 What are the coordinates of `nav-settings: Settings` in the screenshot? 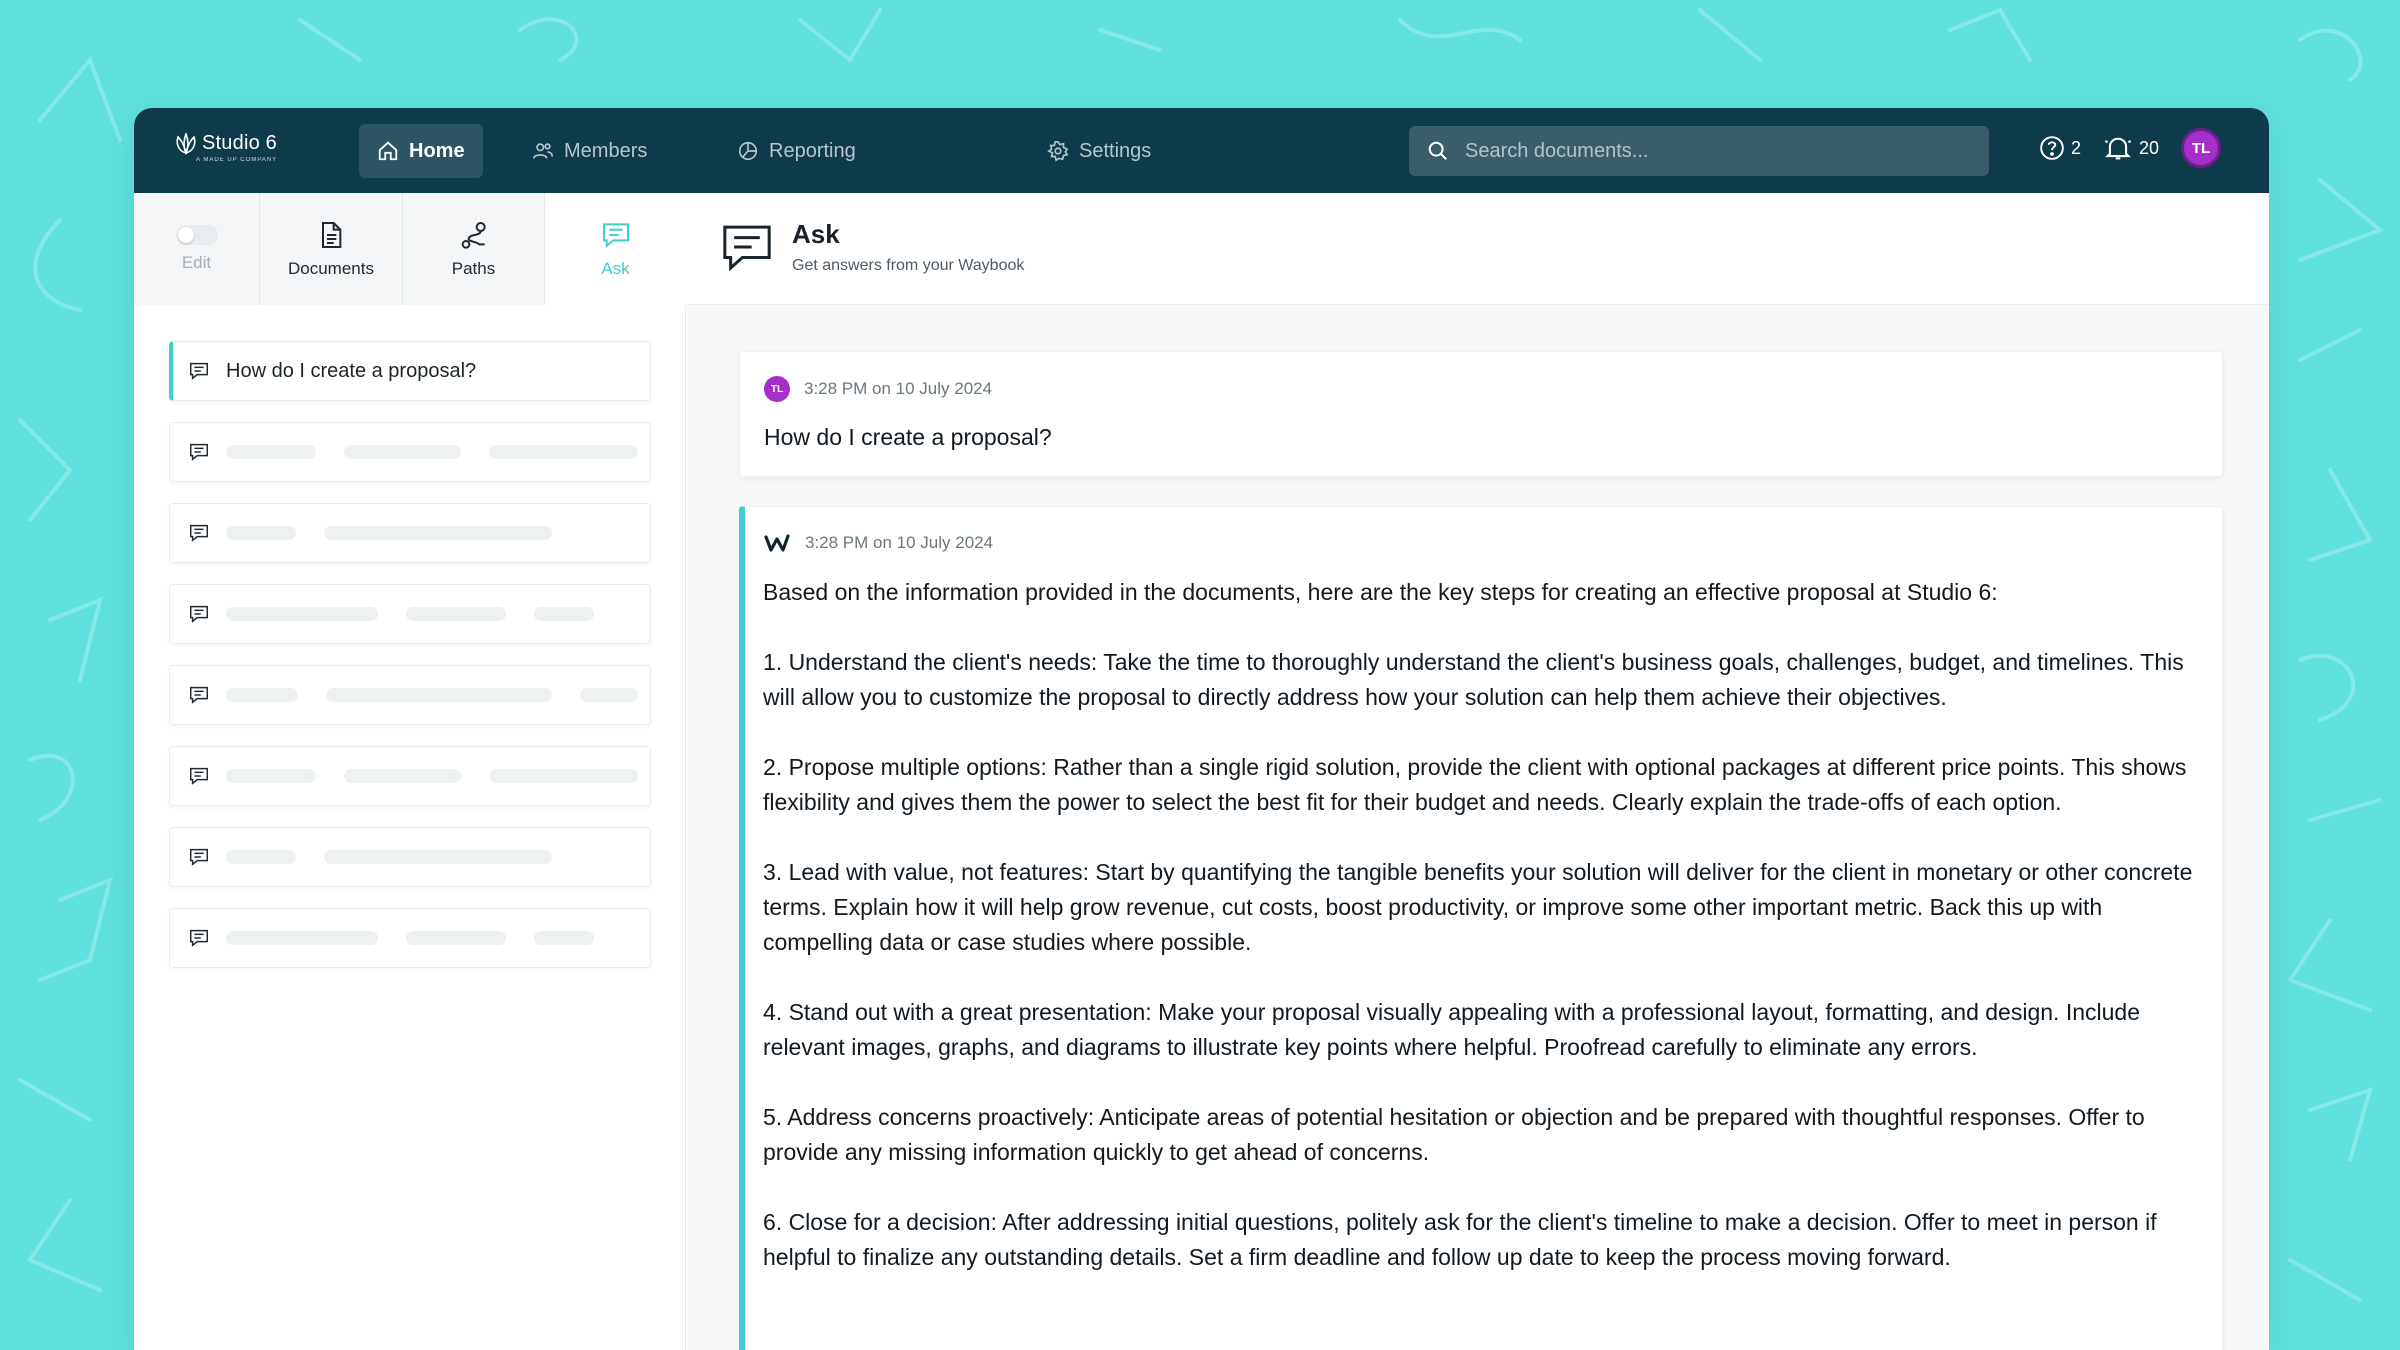 It's located at (1099, 151).